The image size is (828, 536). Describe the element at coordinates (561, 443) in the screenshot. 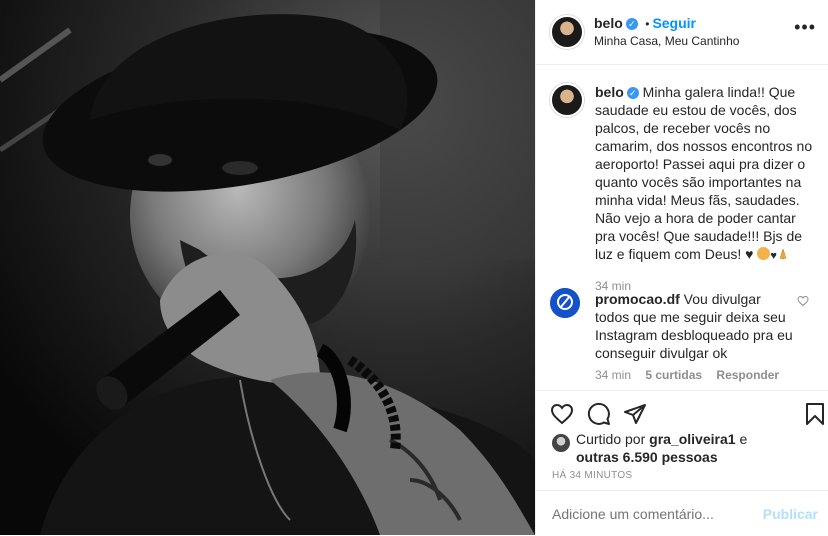

I see `liker-avatar` at that location.